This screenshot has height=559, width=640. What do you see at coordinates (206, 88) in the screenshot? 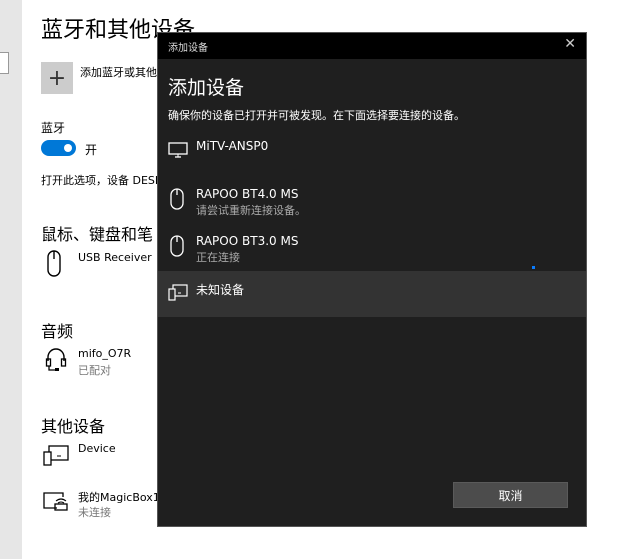
I see `dialog-heading: 添加设备` at bounding box center [206, 88].